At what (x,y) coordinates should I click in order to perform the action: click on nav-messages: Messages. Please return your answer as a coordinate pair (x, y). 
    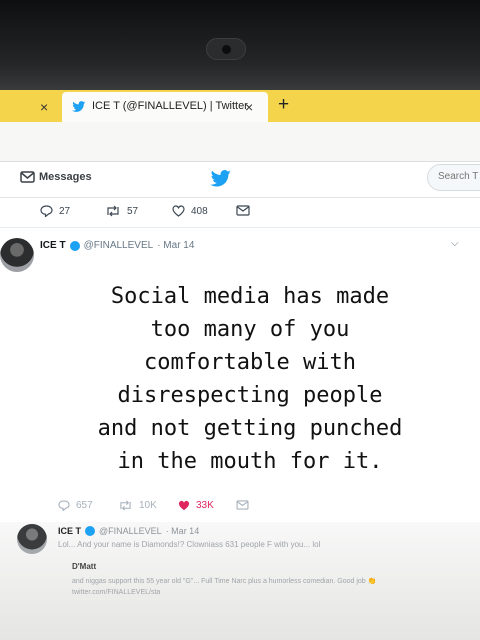
    Looking at the image, I should click on (56, 177).